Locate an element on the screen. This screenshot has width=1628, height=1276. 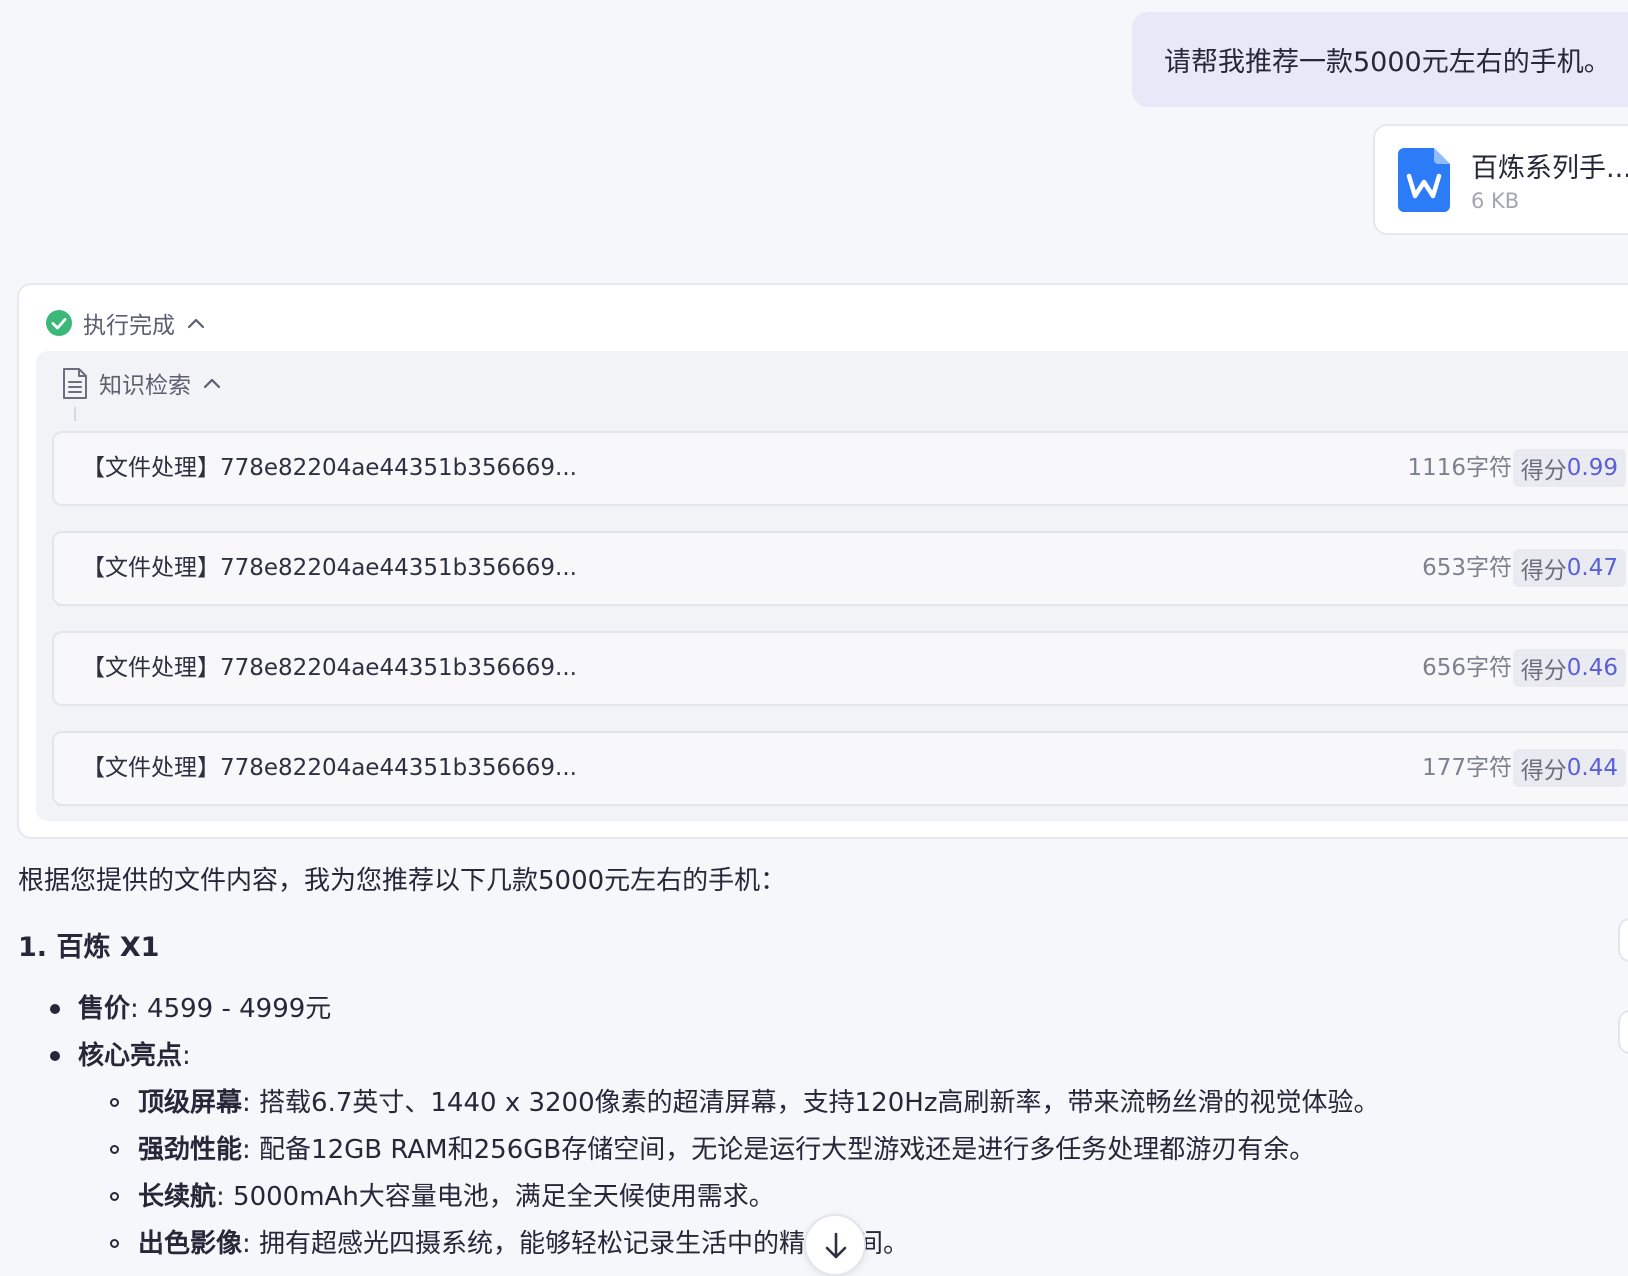
answer-intro: 根据您提供的文件内容，我为您推荐以下几款5000元左右的手机： is located at coordinates (402, 881).